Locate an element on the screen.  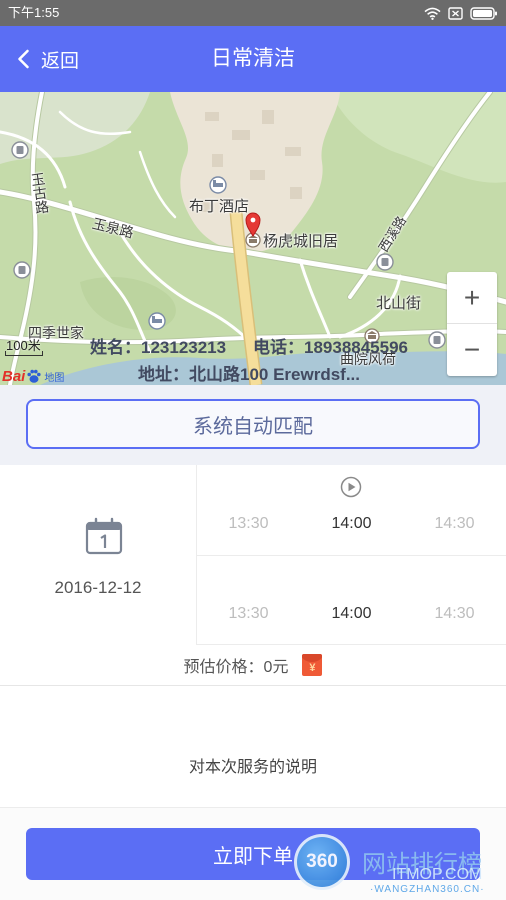
price-row: 预估价格：0元 ¥ is located at coordinates (253, 665).